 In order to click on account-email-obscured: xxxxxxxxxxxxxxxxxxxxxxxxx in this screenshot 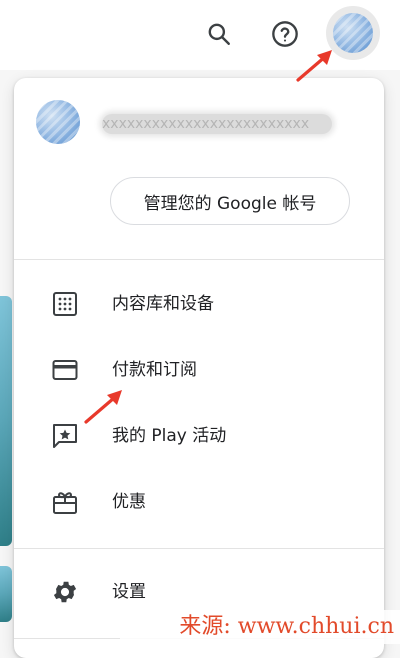, I will do `click(217, 124)`.